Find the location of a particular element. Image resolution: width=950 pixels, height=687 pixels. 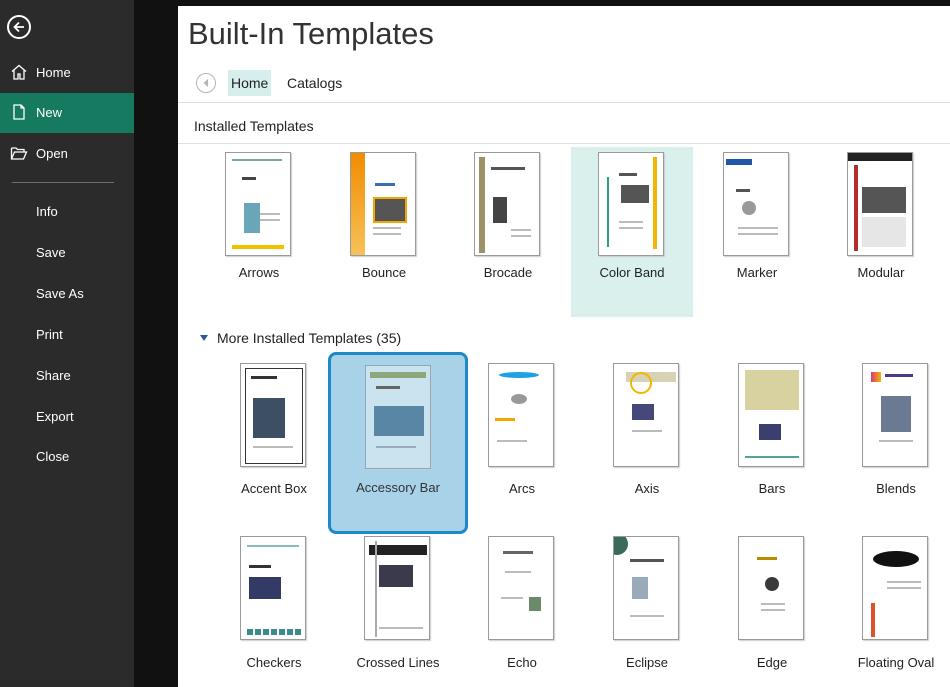

template-name: Eclipse is located at coordinates (647, 662).